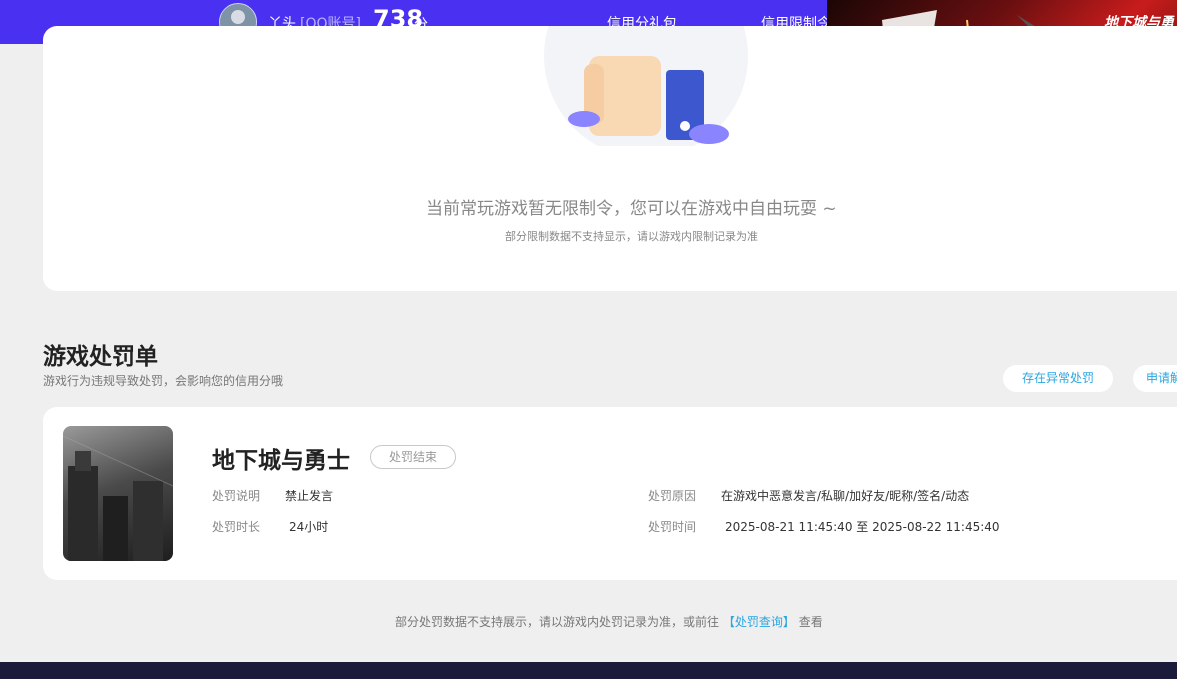  I want to click on footer-note-text: 部分处罚数据不支持展示，请以游戏内处罚记录为准，或前往, so click(557, 622).